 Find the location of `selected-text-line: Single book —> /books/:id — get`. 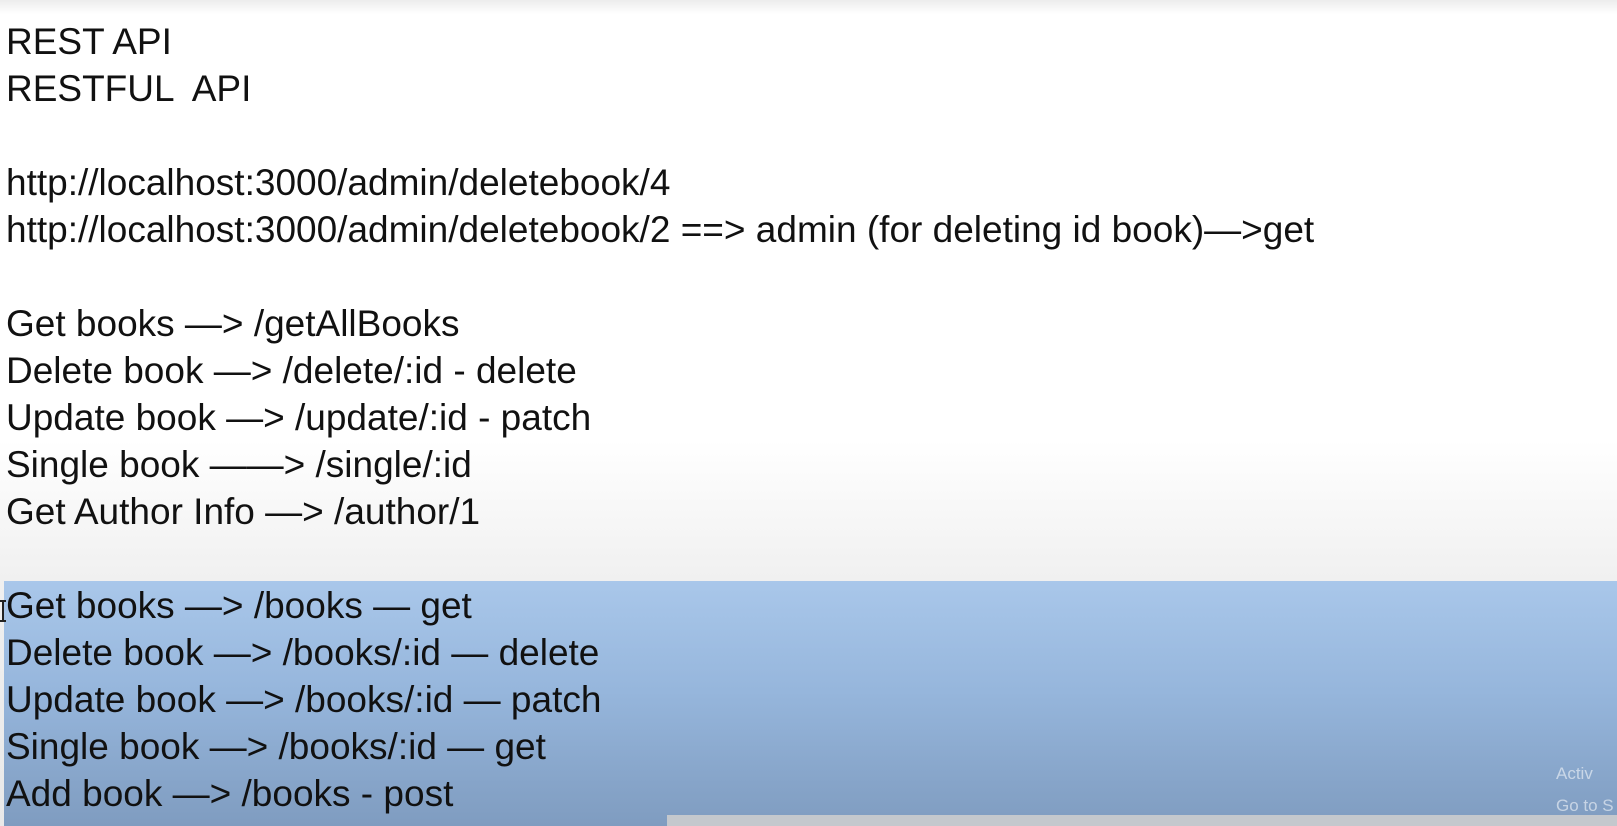

selected-text-line: Single book —> /books/:id — get is located at coordinates (276, 746).